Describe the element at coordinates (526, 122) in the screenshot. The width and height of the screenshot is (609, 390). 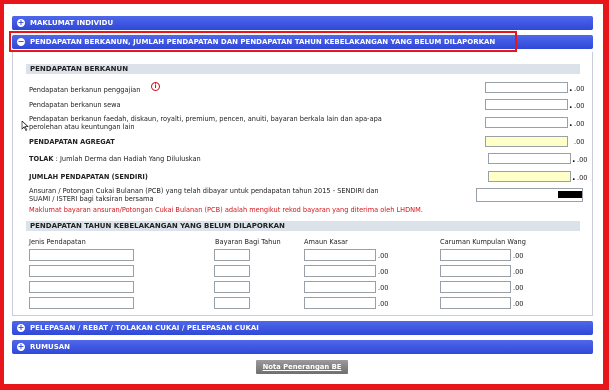
I see `faedah-input` at that location.